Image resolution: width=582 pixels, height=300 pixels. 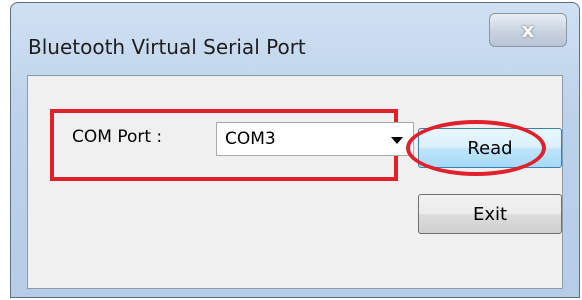 I want to click on exit-button-label: Exit, so click(x=490, y=214).